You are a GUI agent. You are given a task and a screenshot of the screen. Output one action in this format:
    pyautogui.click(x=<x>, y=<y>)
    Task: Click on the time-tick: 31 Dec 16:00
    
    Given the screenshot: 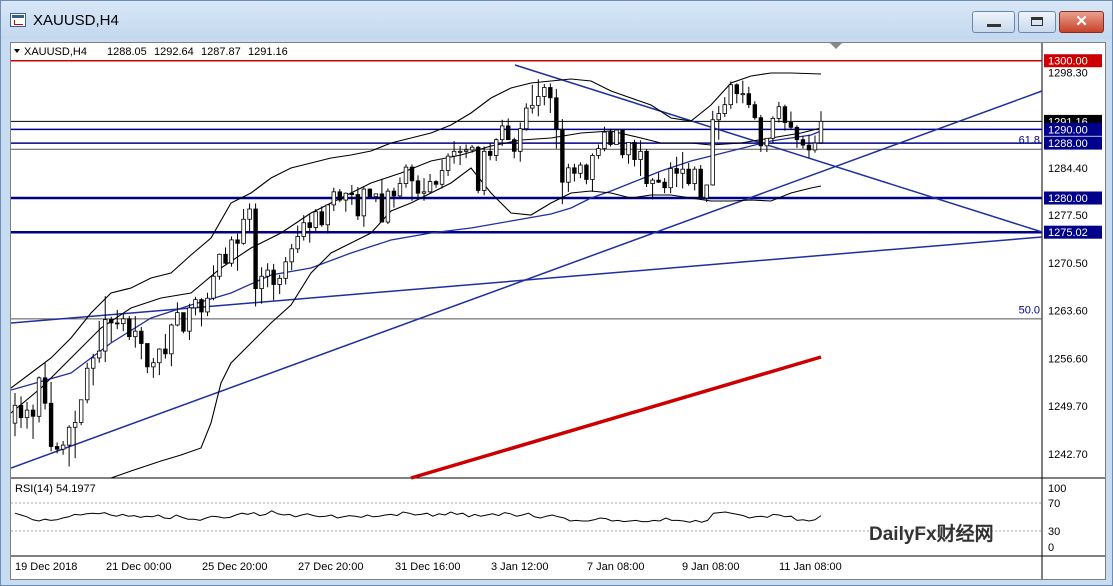 What is the action you would take?
    pyautogui.click(x=427, y=567)
    